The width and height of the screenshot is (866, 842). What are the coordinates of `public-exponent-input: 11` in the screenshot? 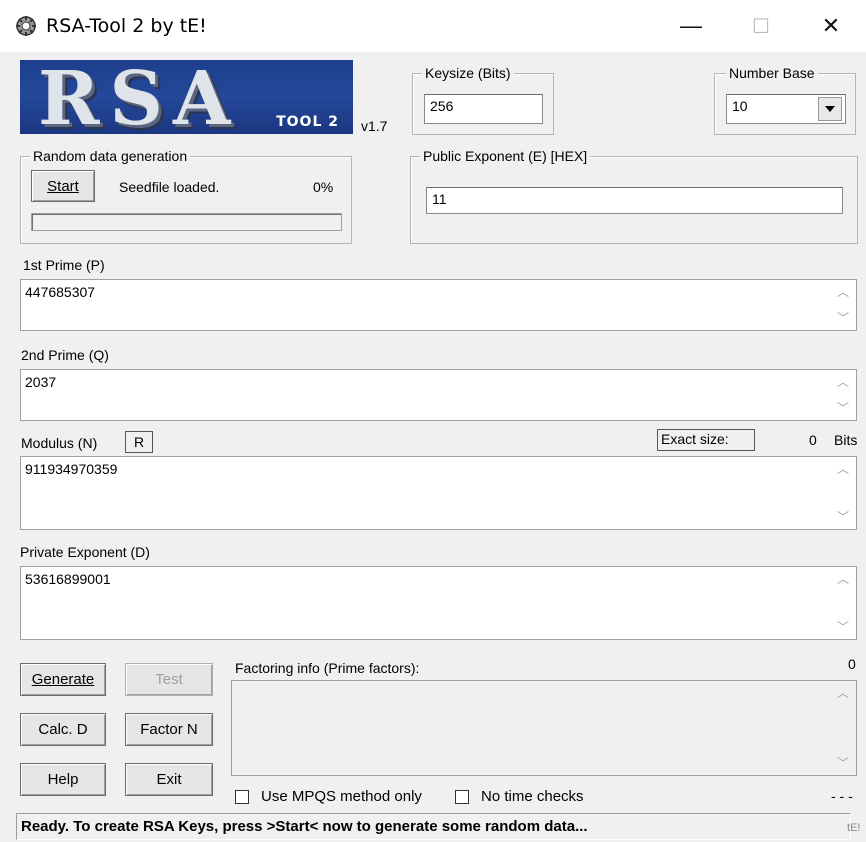 It's located at (634, 200).